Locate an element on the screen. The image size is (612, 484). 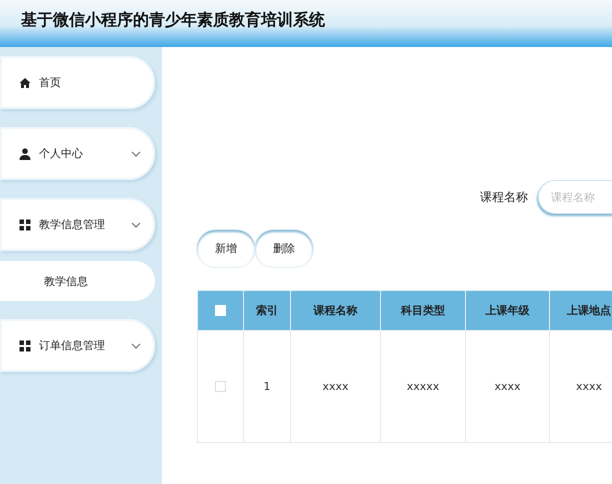
column-header: 上课年级 is located at coordinates (508, 310).